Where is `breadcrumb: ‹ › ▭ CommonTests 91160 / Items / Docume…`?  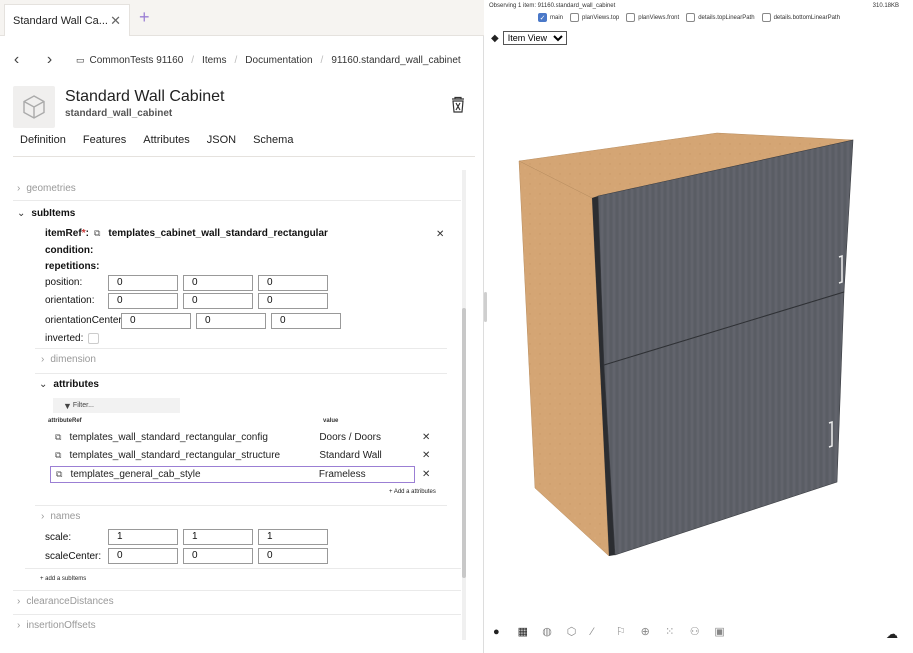
breadcrumb: ‹ › ▭ CommonTests 91160 / Items / Docume… is located at coordinates (242, 60).